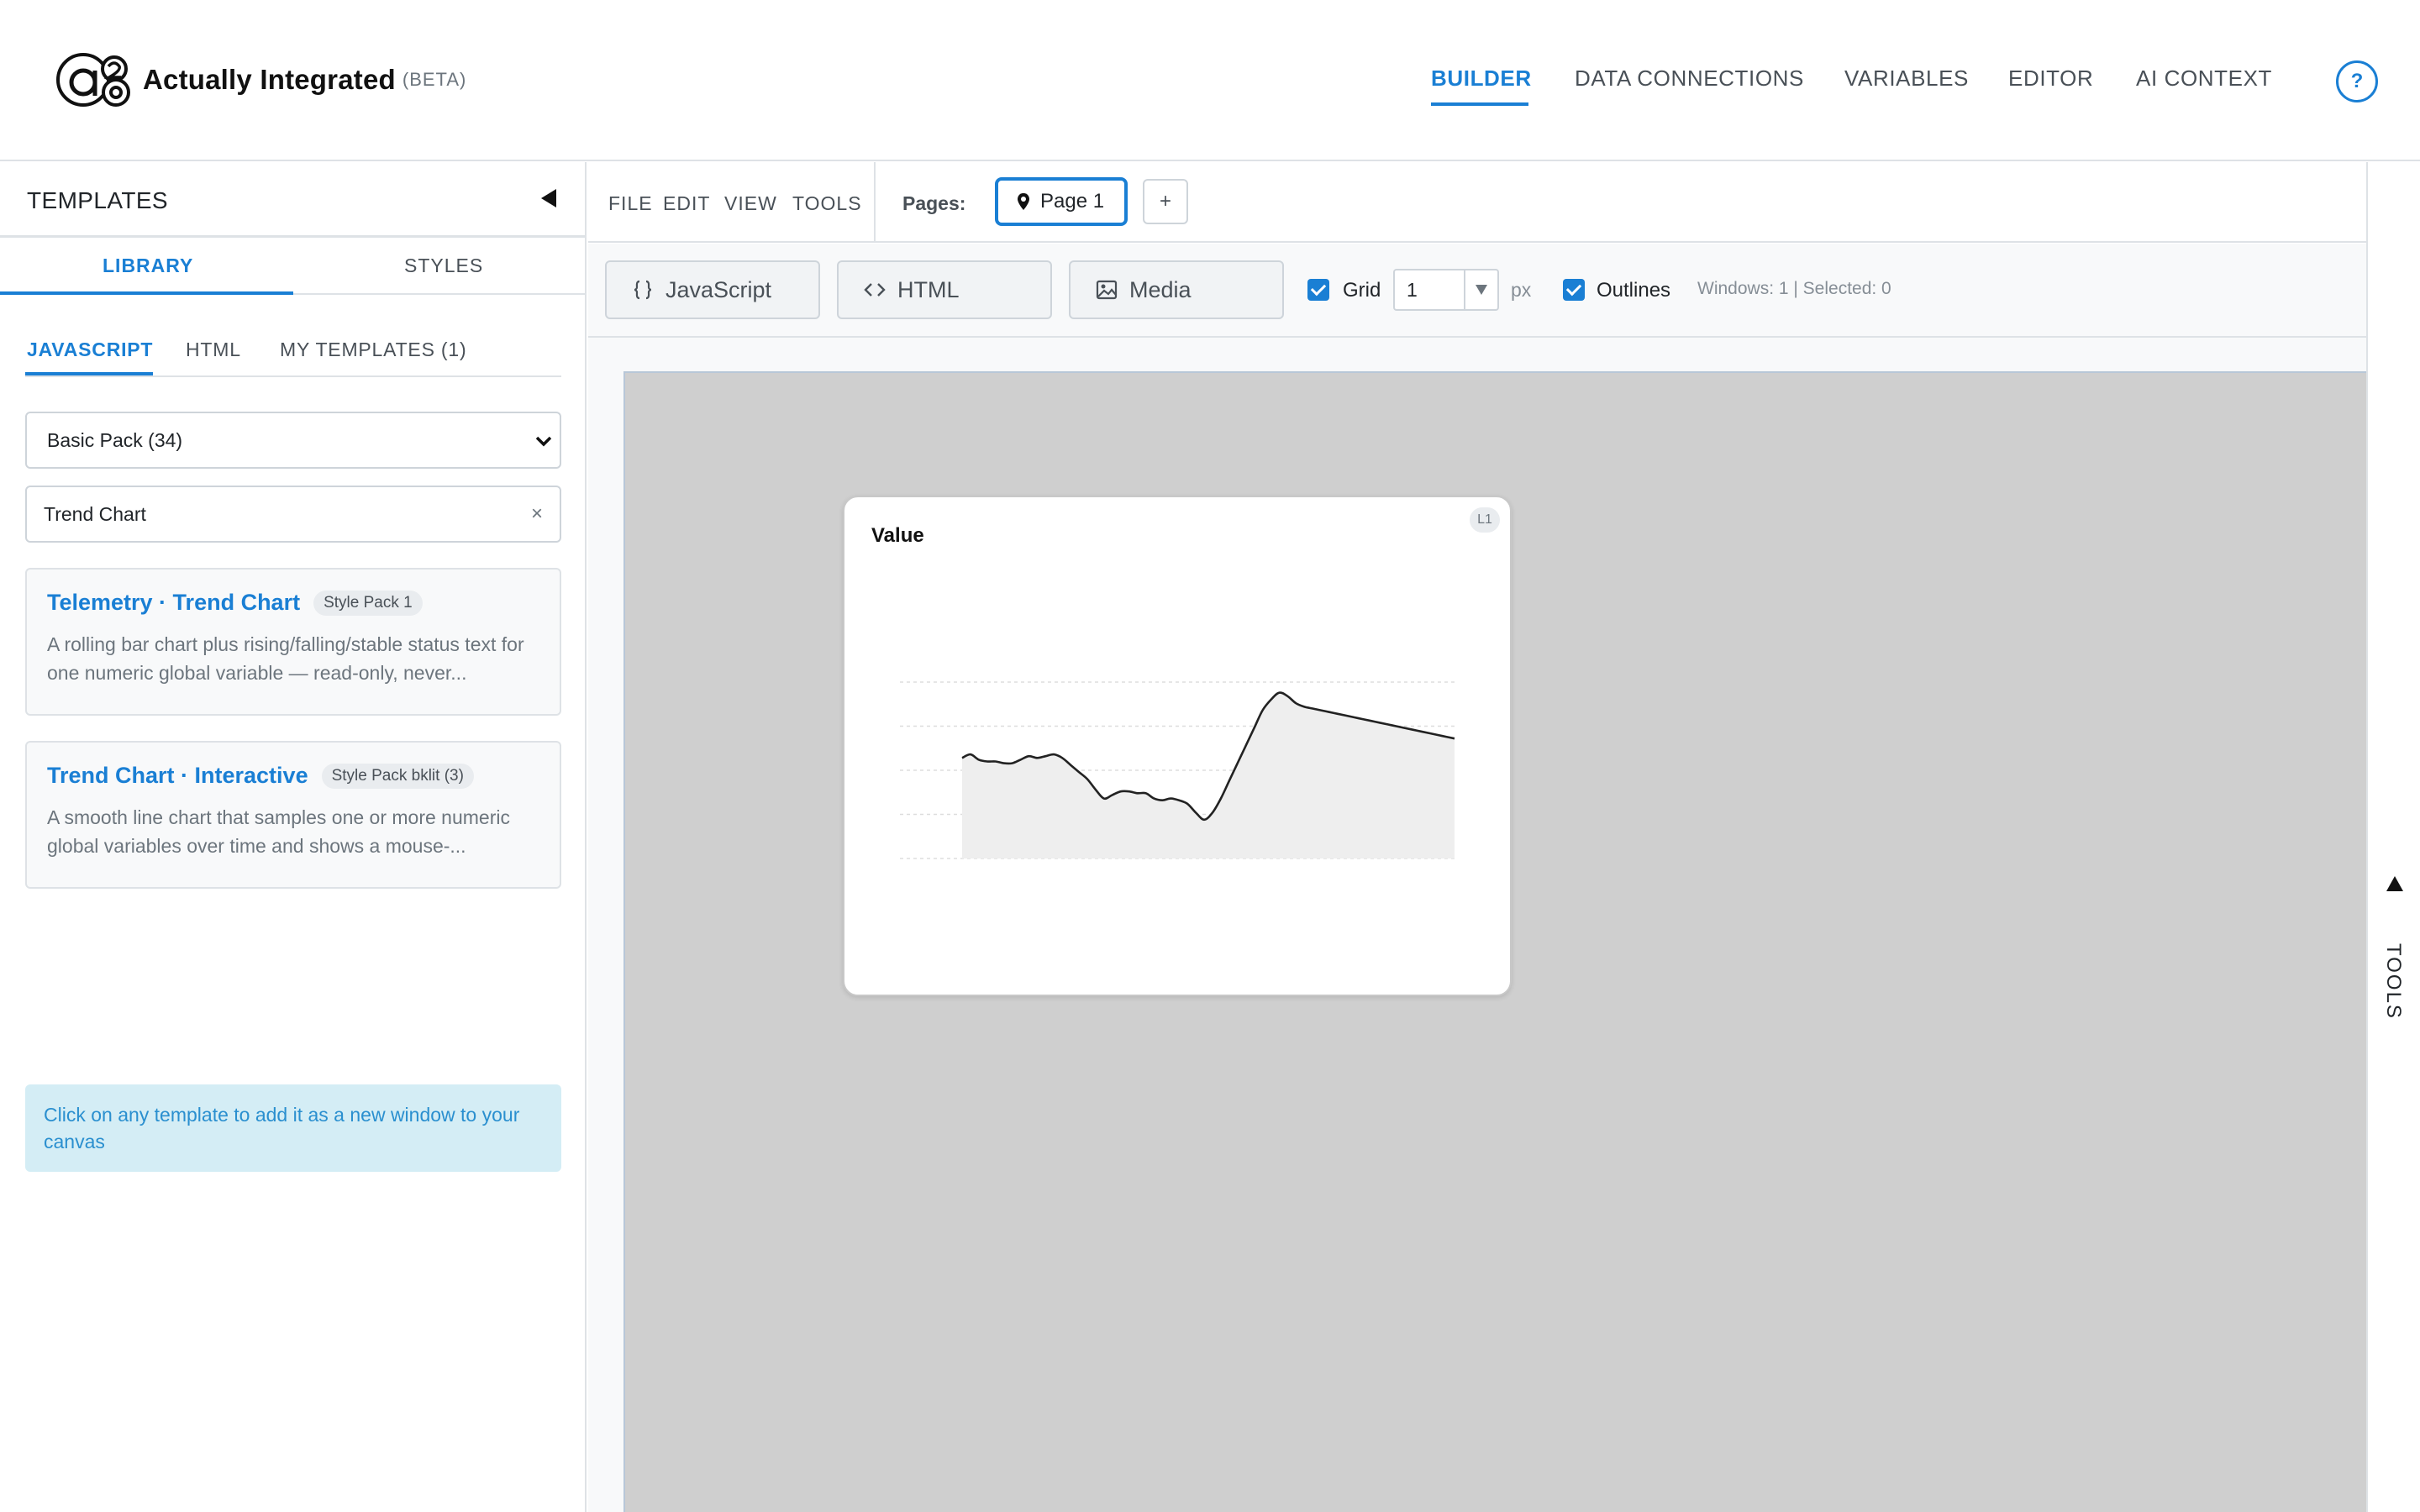 The width and height of the screenshot is (2420, 1512). I want to click on nav-ai-context: AI CONTEXT, so click(2204, 79).